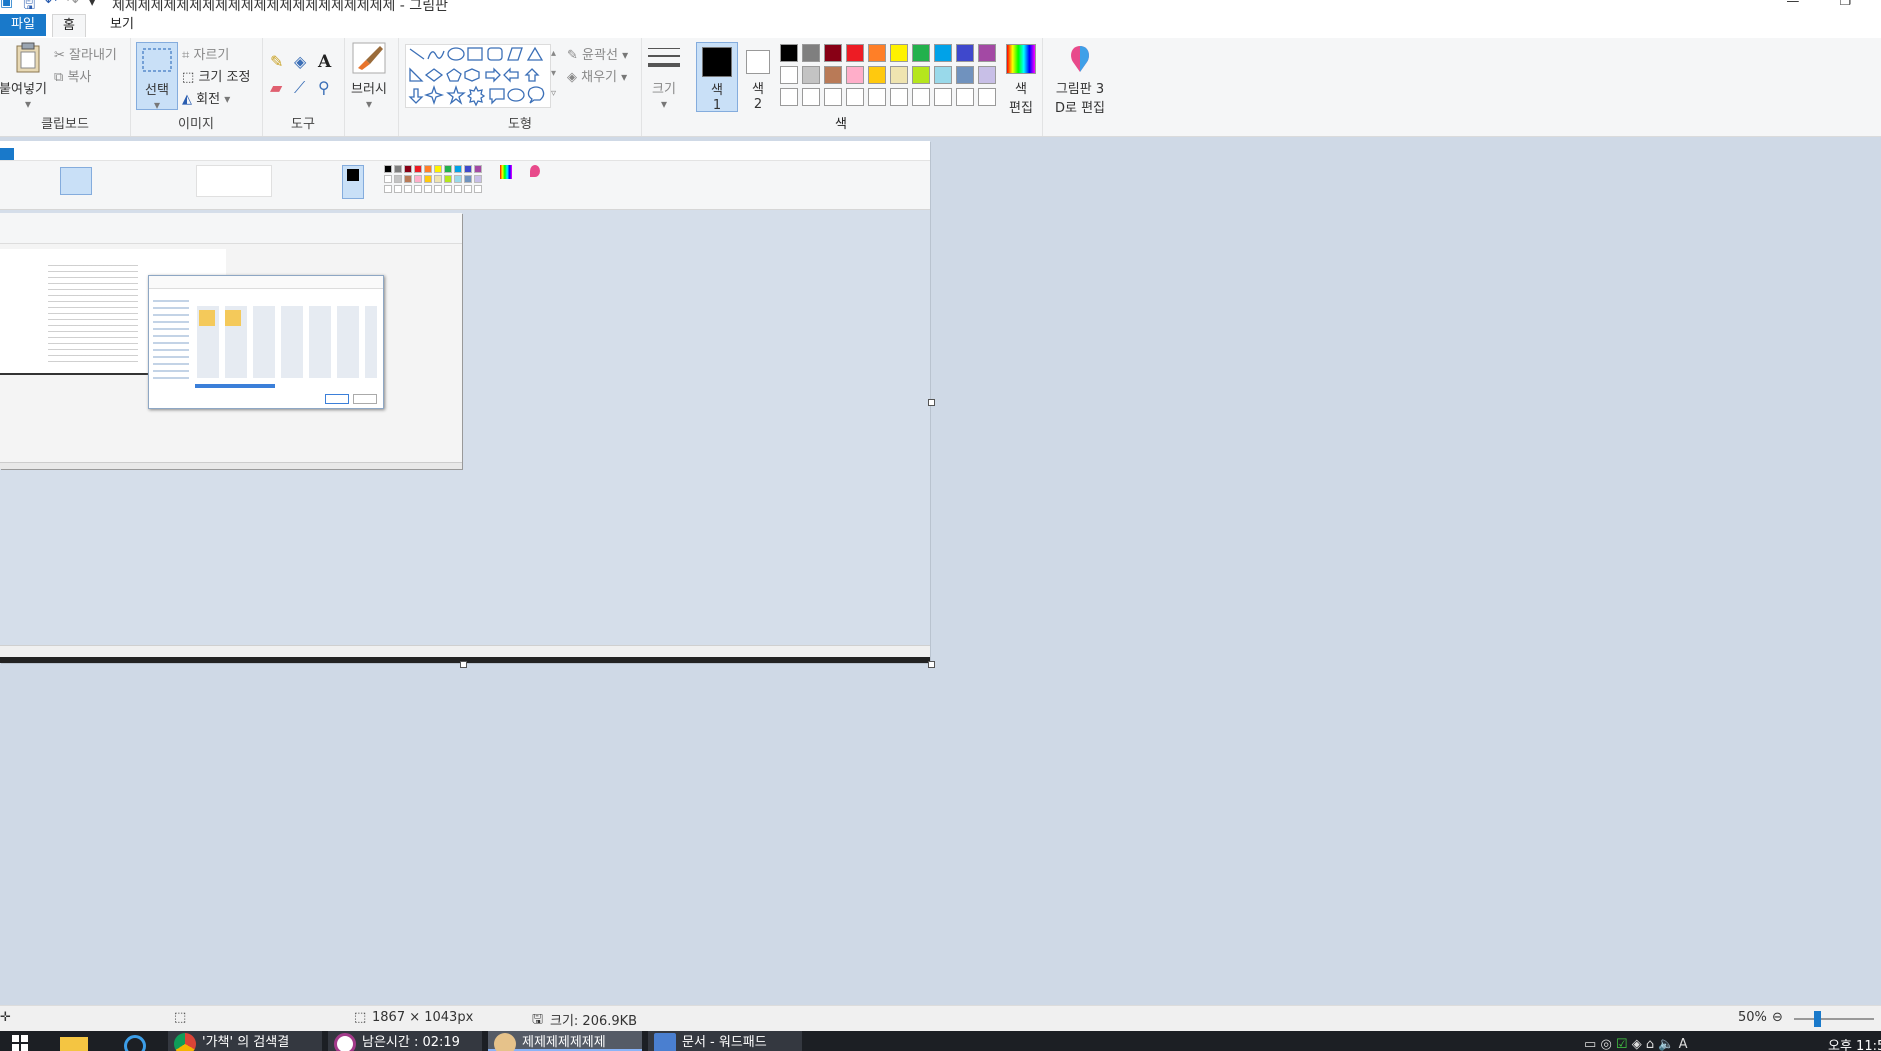 The width and height of the screenshot is (1881, 1051). Describe the element at coordinates (231, 228) in the screenshot. I see `nested-level2-ribbon` at that location.